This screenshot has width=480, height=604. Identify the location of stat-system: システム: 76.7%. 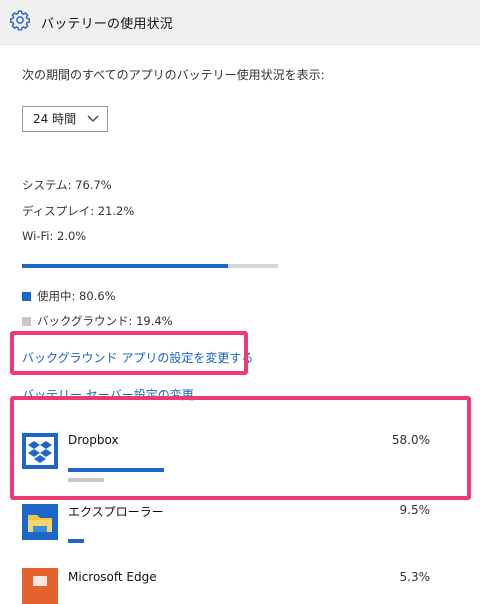
(67, 185).